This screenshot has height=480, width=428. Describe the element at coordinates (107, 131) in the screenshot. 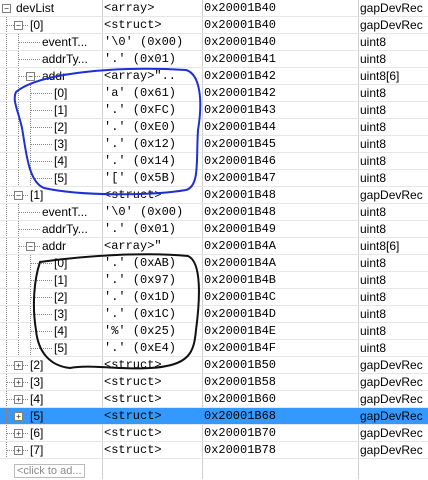

I see `blue-annotation-loop` at that location.